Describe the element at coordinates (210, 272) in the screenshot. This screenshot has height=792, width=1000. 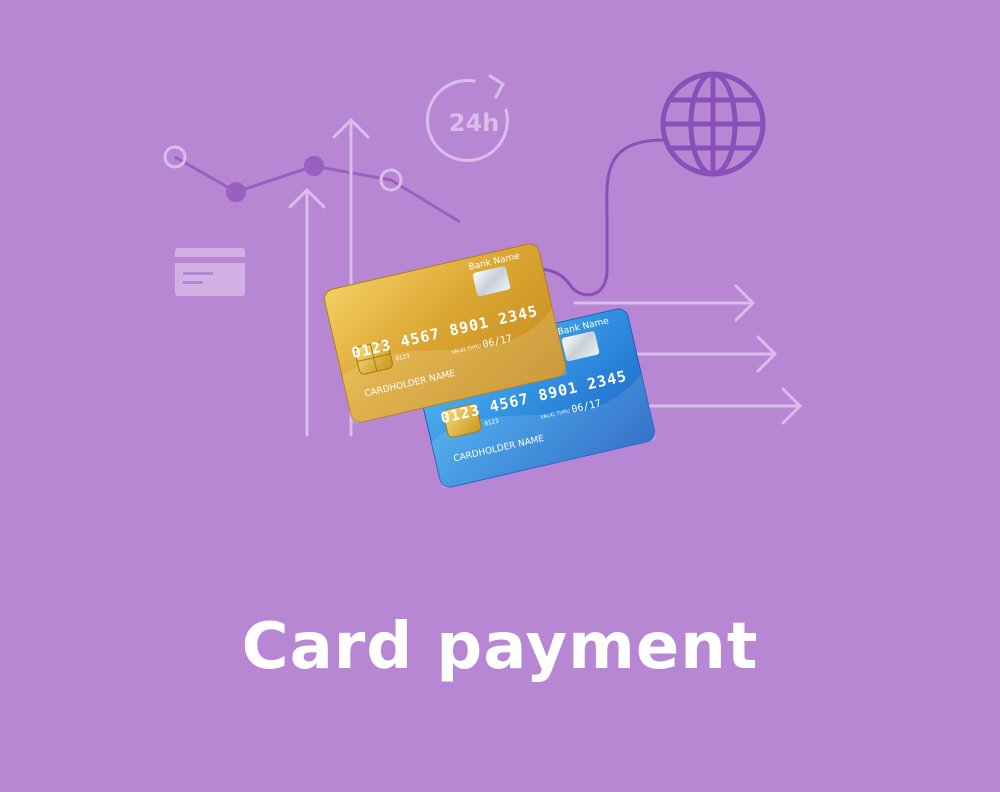
I see `card-icon` at that location.